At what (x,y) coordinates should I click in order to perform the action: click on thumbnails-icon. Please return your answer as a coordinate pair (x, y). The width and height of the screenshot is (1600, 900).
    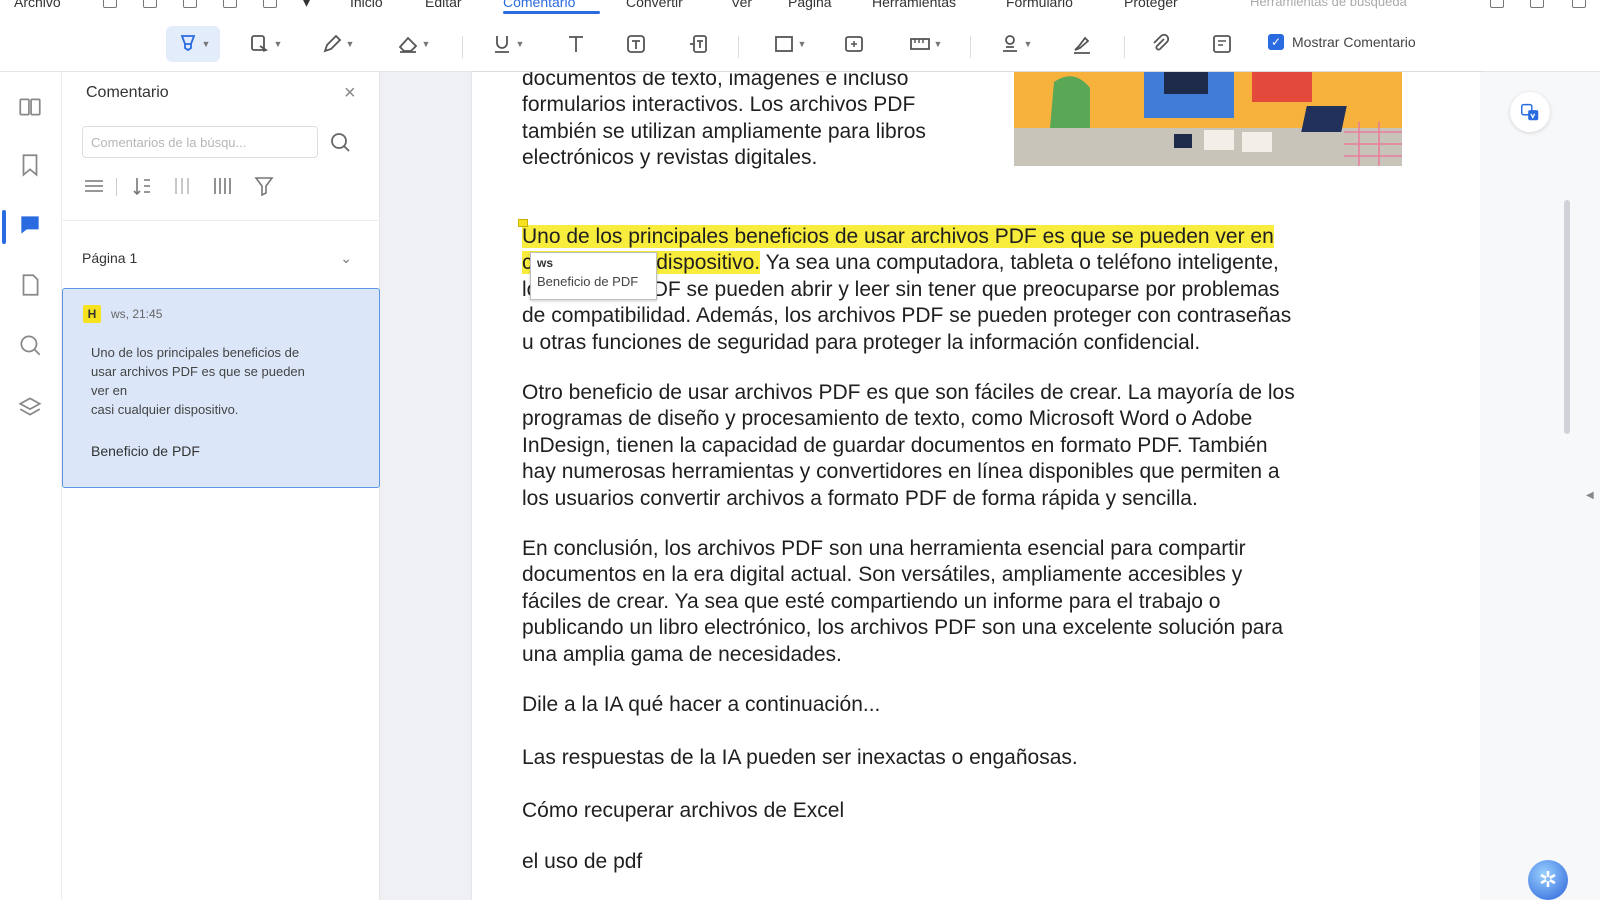
    Looking at the image, I should click on (30, 107).